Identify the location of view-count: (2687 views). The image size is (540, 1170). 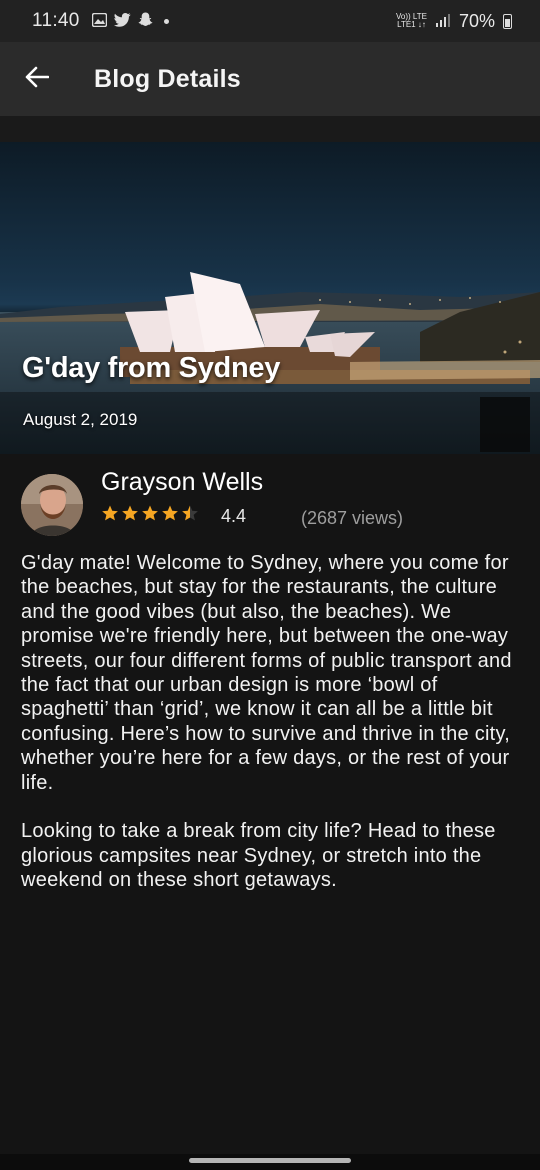
(352, 518).